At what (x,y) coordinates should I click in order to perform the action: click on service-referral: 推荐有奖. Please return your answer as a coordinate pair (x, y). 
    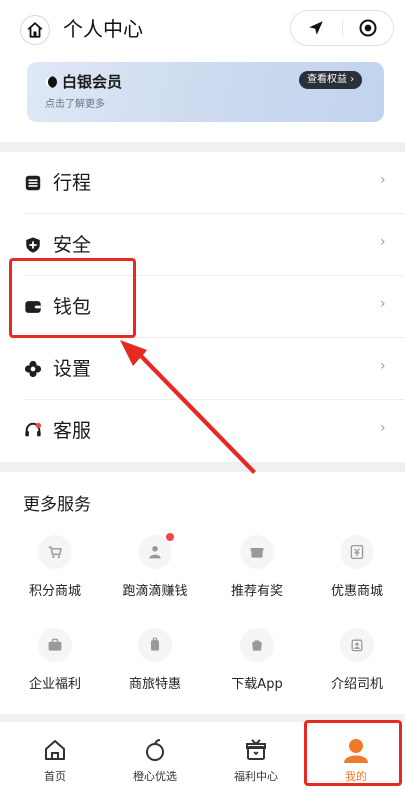
    Looking at the image, I should click on (256, 570).